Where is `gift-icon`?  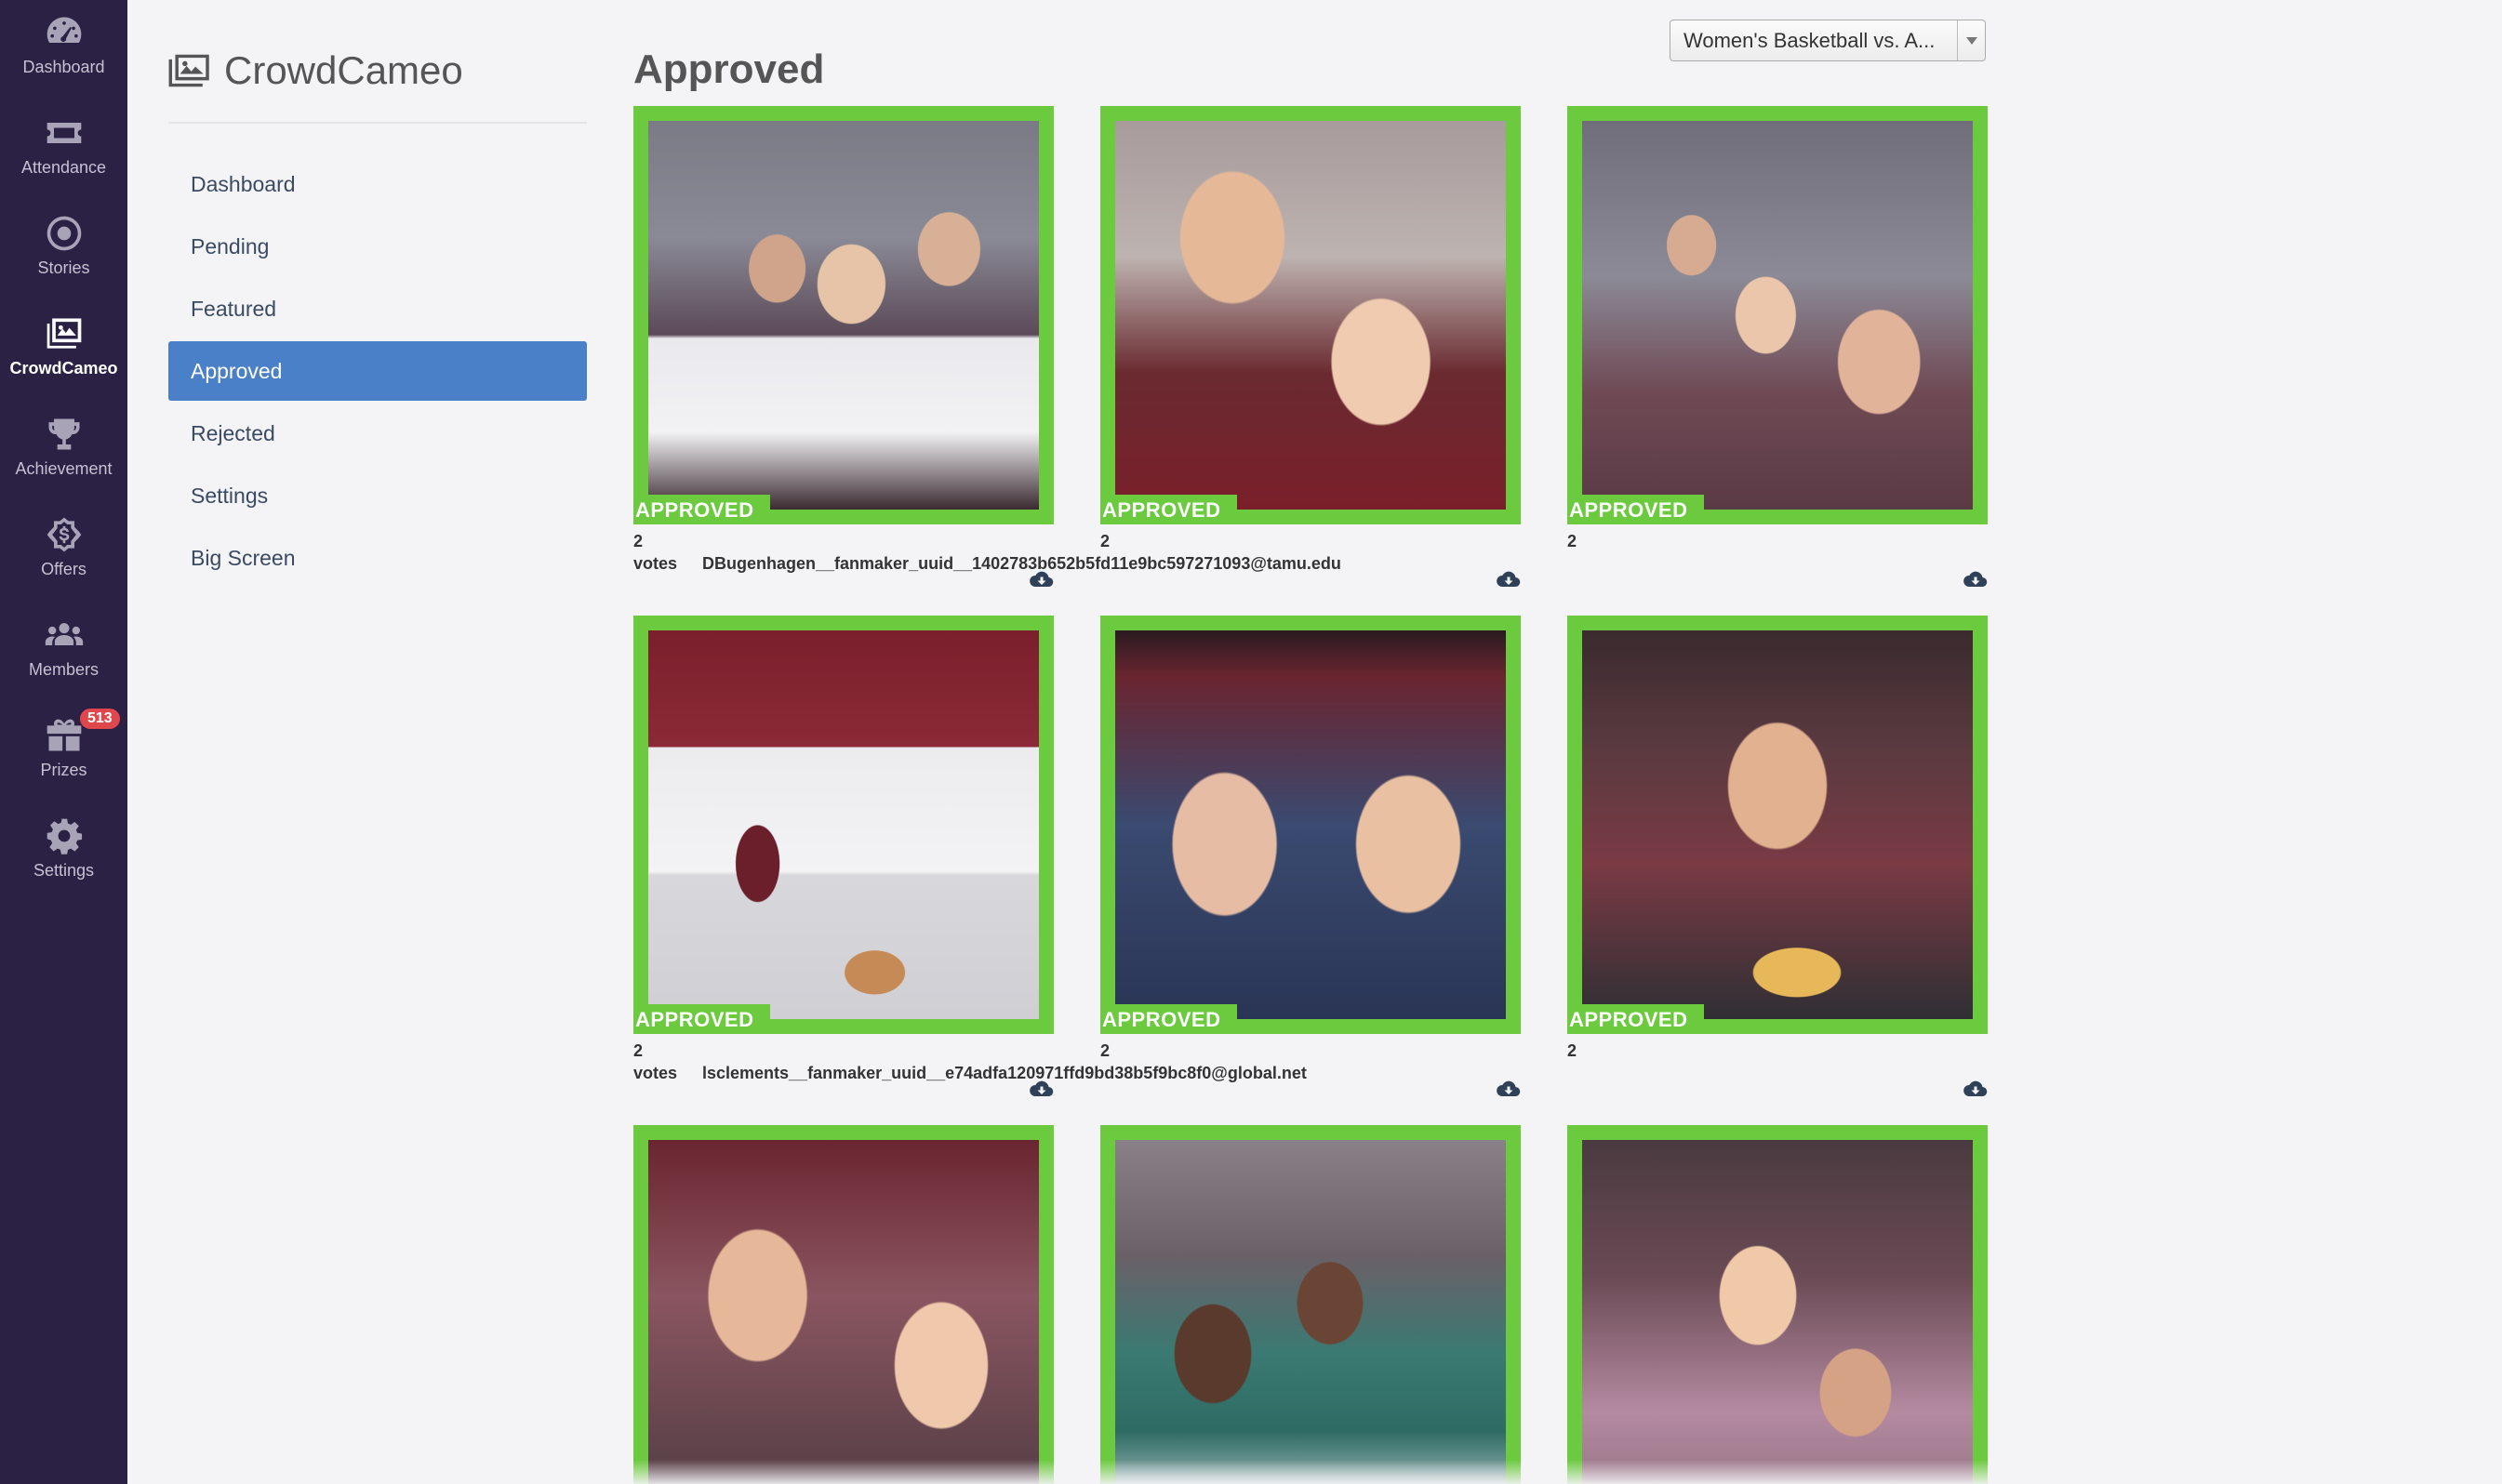
gift-icon is located at coordinates (64, 735).